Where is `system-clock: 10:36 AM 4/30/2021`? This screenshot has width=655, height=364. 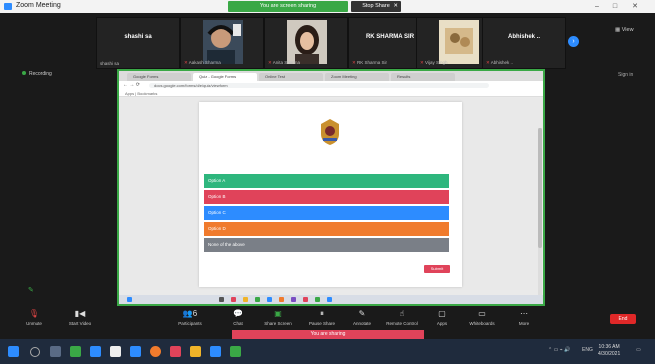
system-clock: 10:36 AM 4/30/2021 is located at coordinates (609, 351).